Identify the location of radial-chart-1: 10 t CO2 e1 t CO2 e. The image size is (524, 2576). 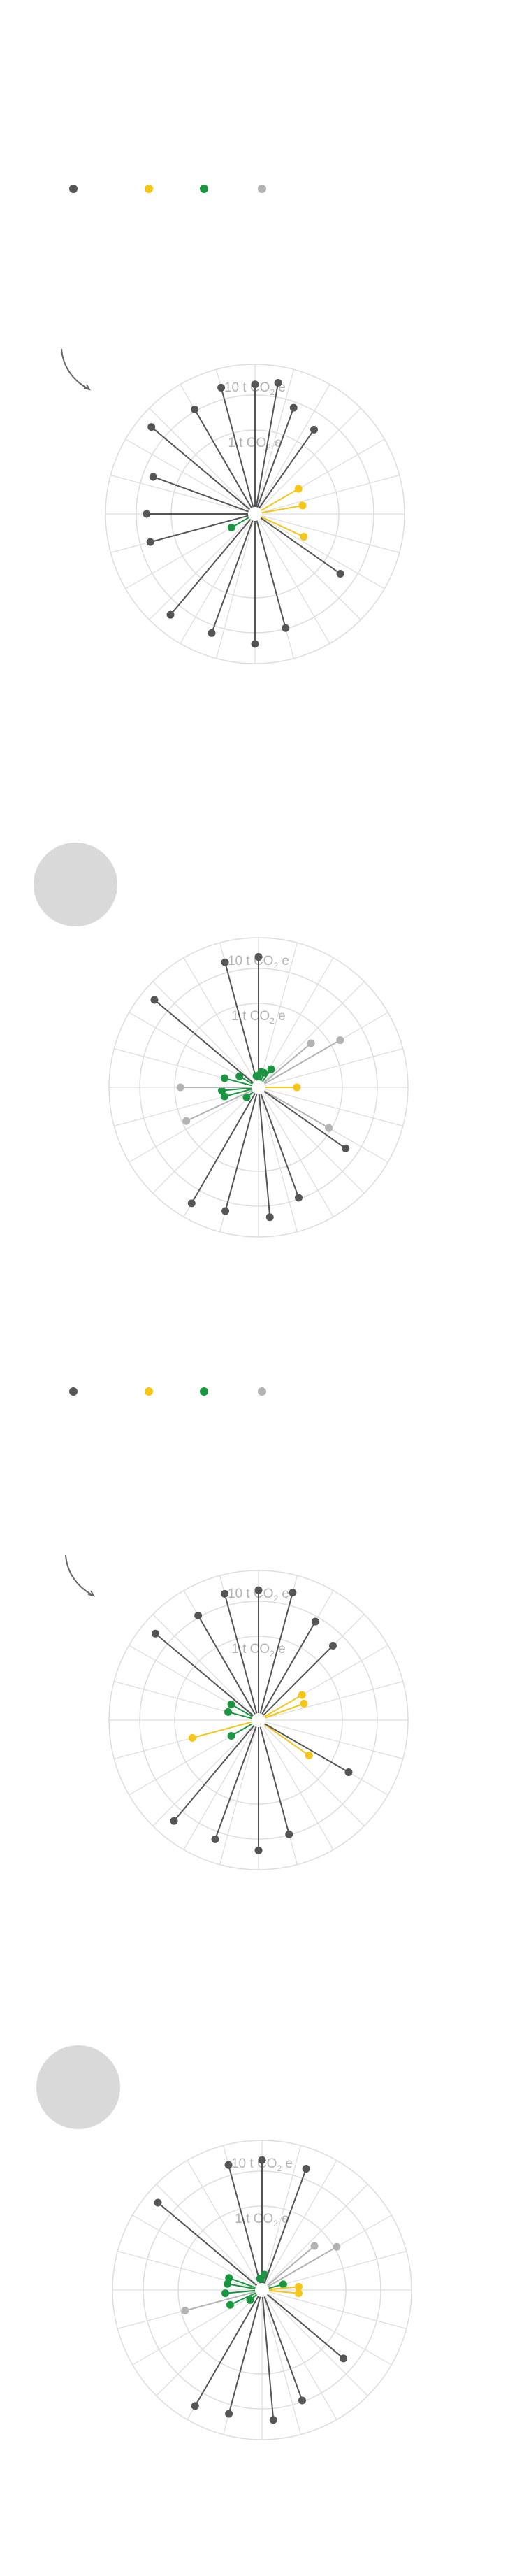
(255, 514).